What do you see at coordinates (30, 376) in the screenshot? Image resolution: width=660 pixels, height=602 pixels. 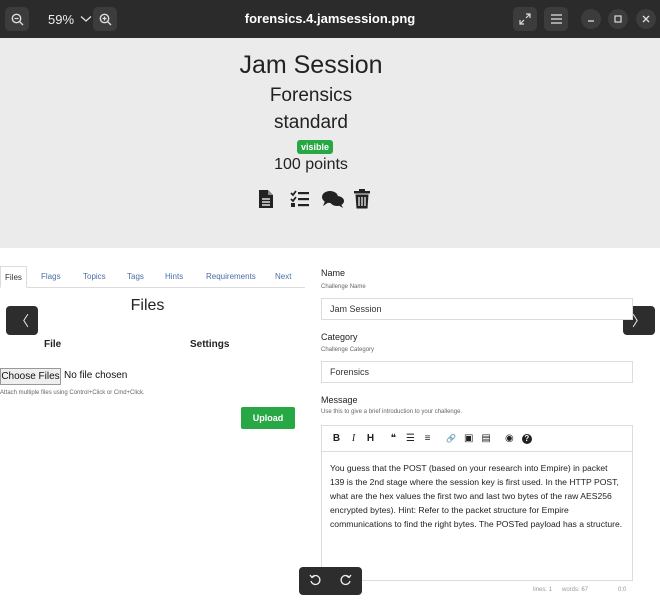 I see `choose-files-button: Choose Files` at bounding box center [30, 376].